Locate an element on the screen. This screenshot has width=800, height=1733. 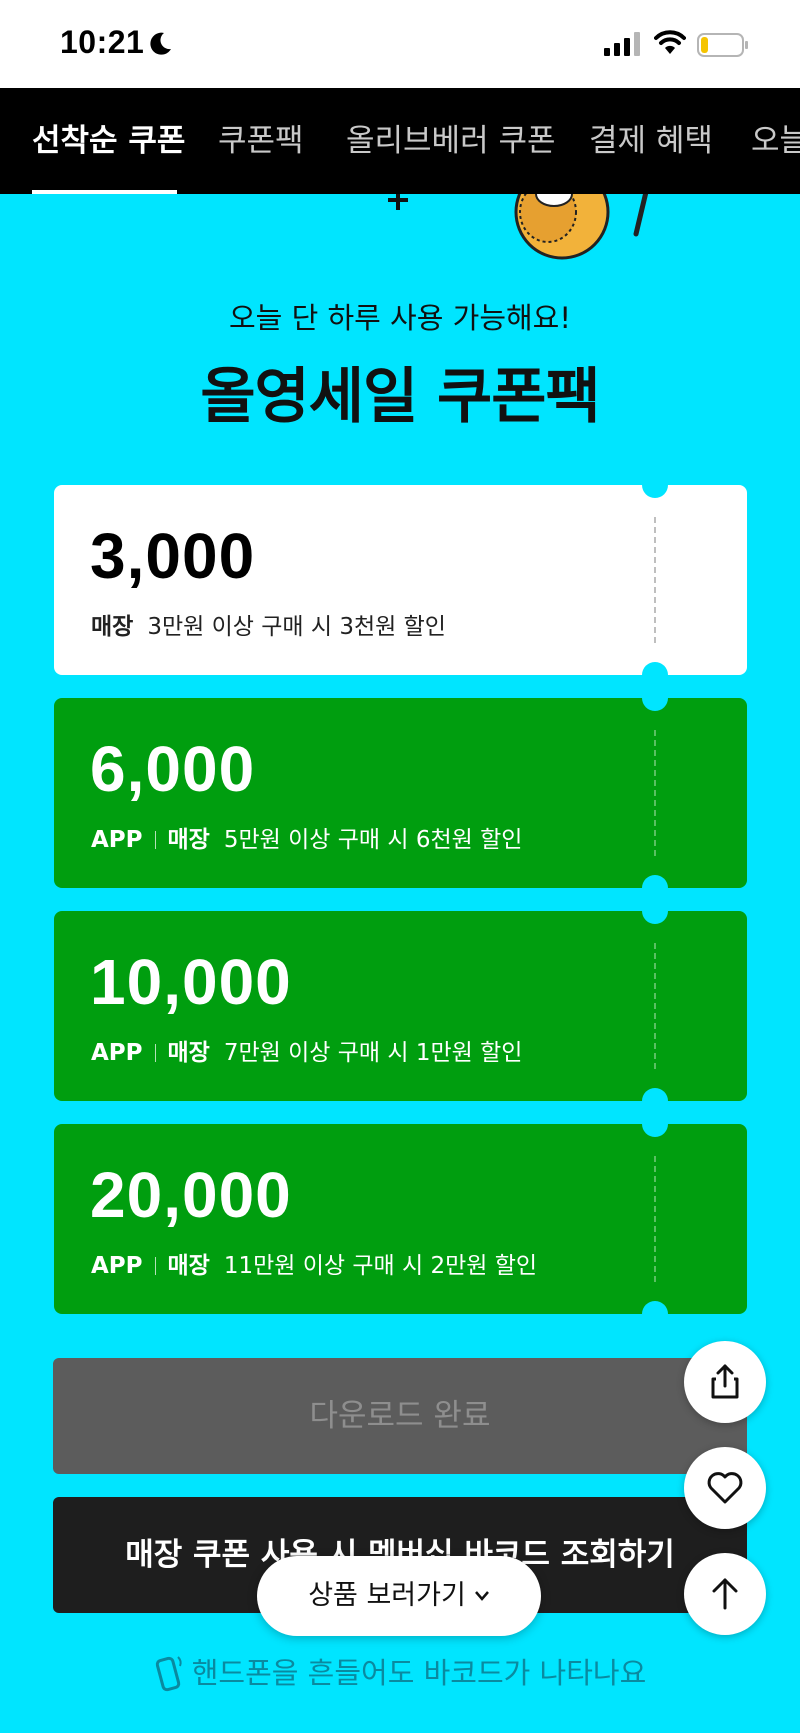
arrow-up-icon is located at coordinates (725, 1594).